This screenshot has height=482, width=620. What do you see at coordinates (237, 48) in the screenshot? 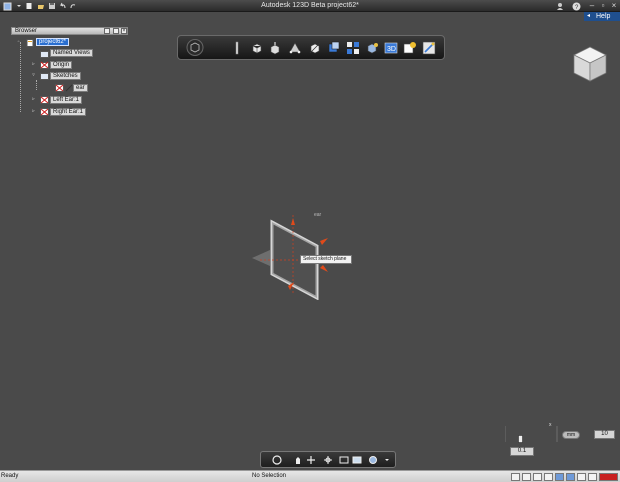
I see `primitives-icon` at bounding box center [237, 48].